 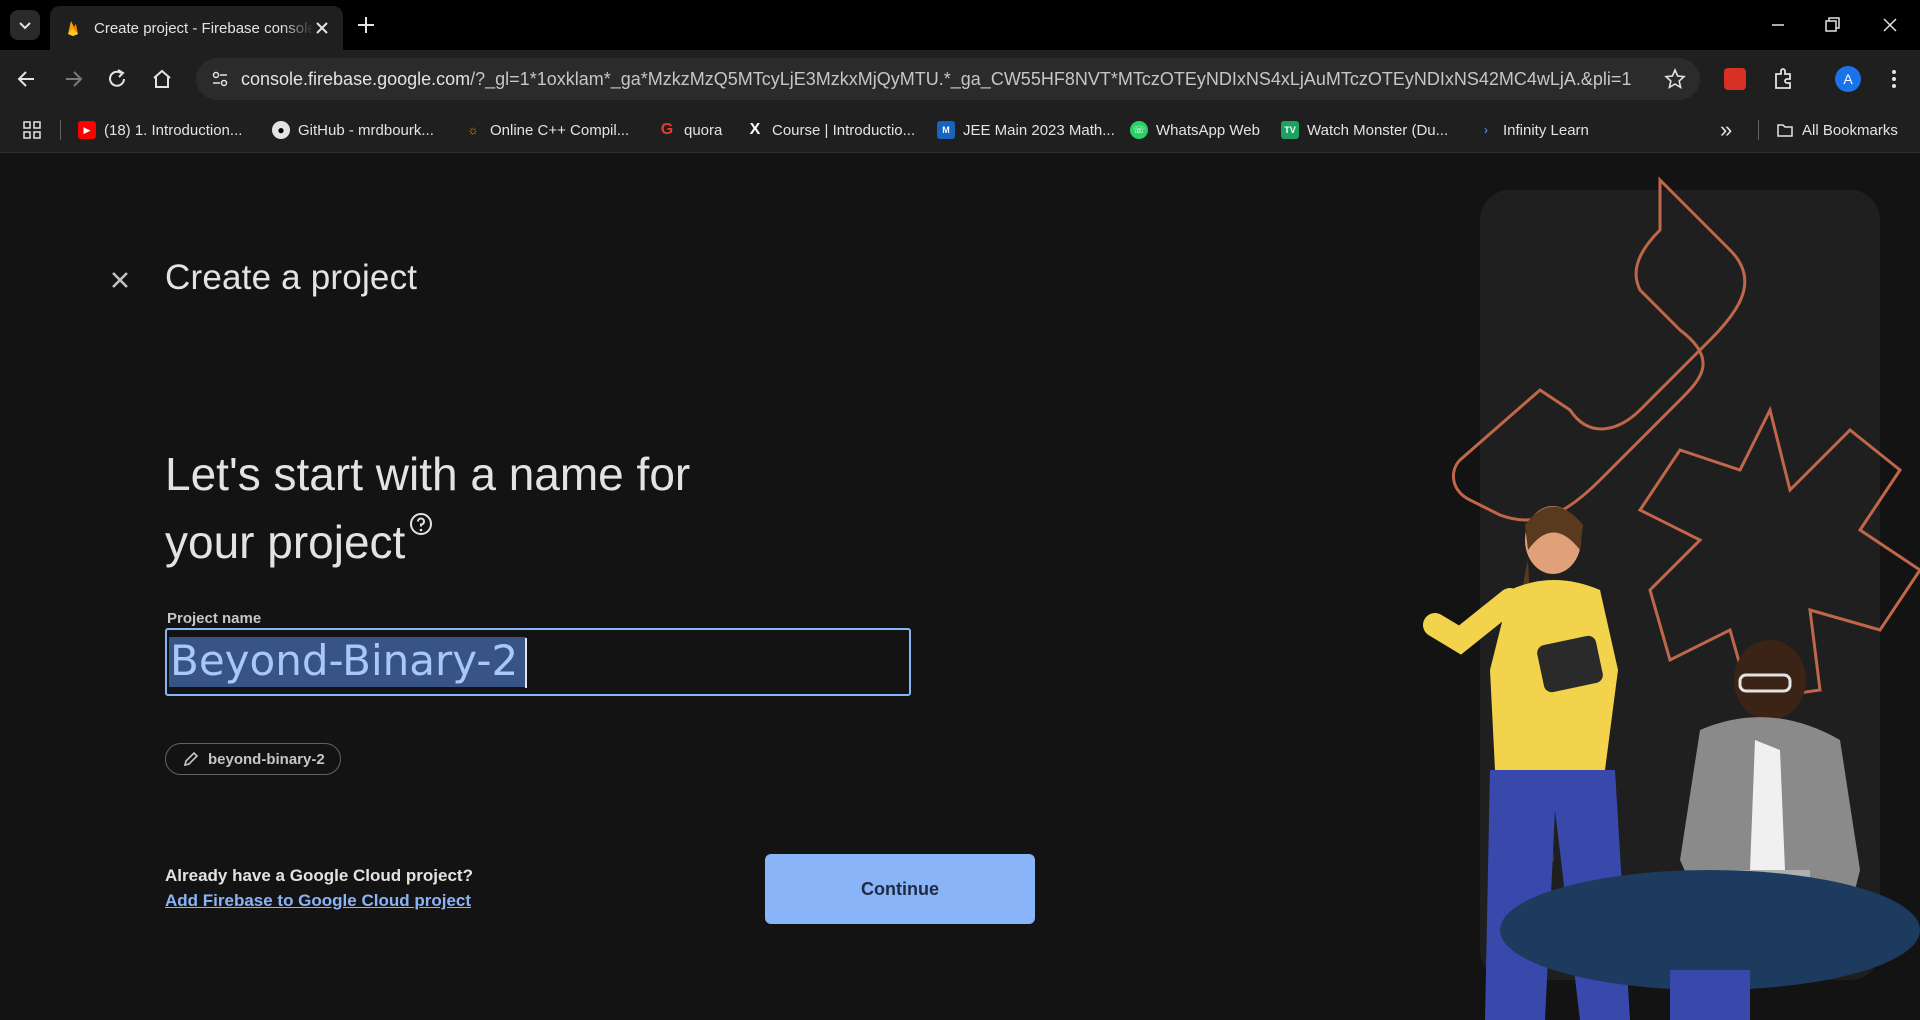 I want to click on project-id-text: beyond-binary-2, so click(x=266, y=759).